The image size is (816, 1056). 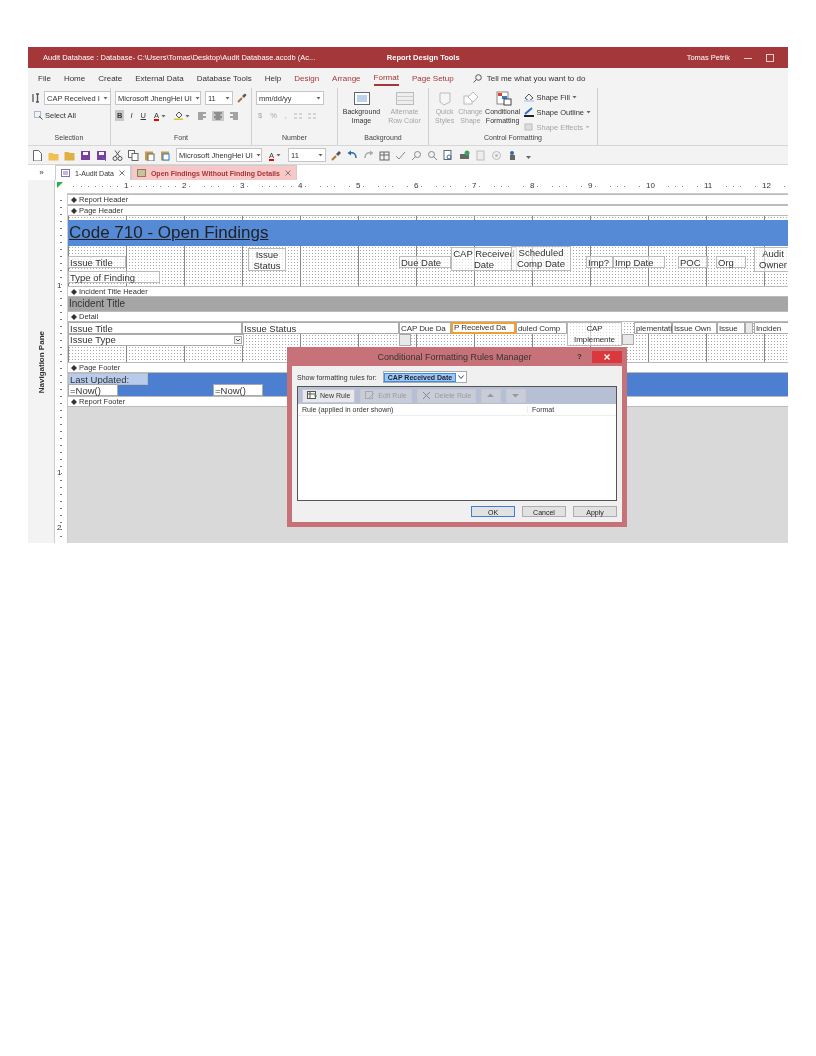 I want to click on dialog-title: Conditional Formatting Rules Manager, so click(x=454, y=356).